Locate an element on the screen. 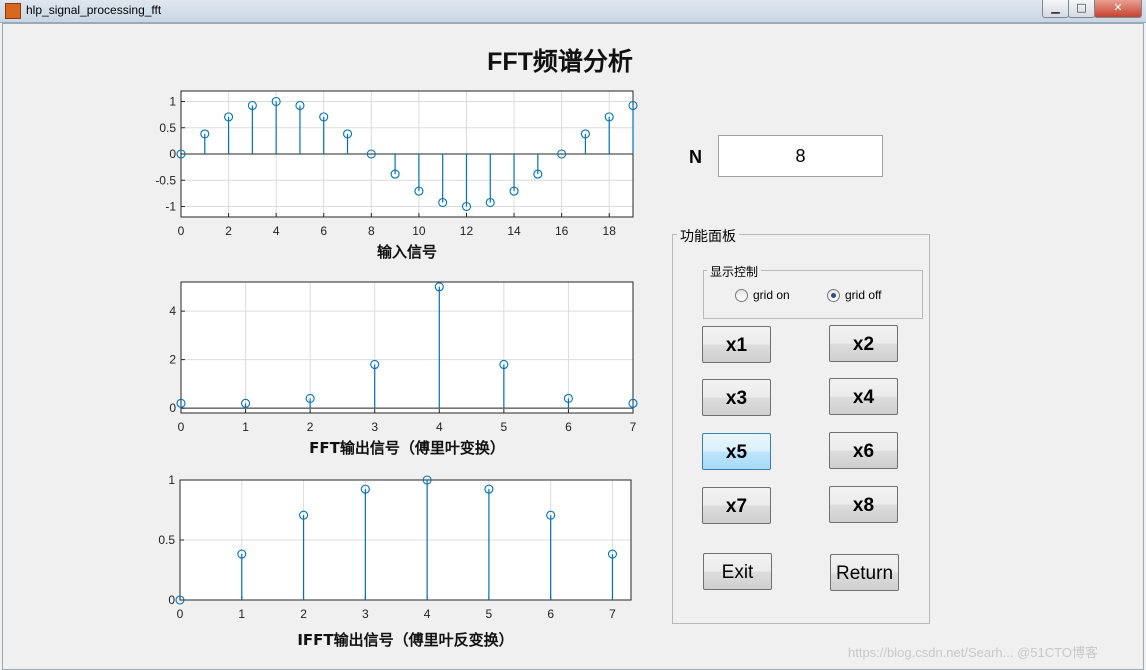 The height and width of the screenshot is (670, 1146). close-button: ✕ is located at coordinates (1118, 9).